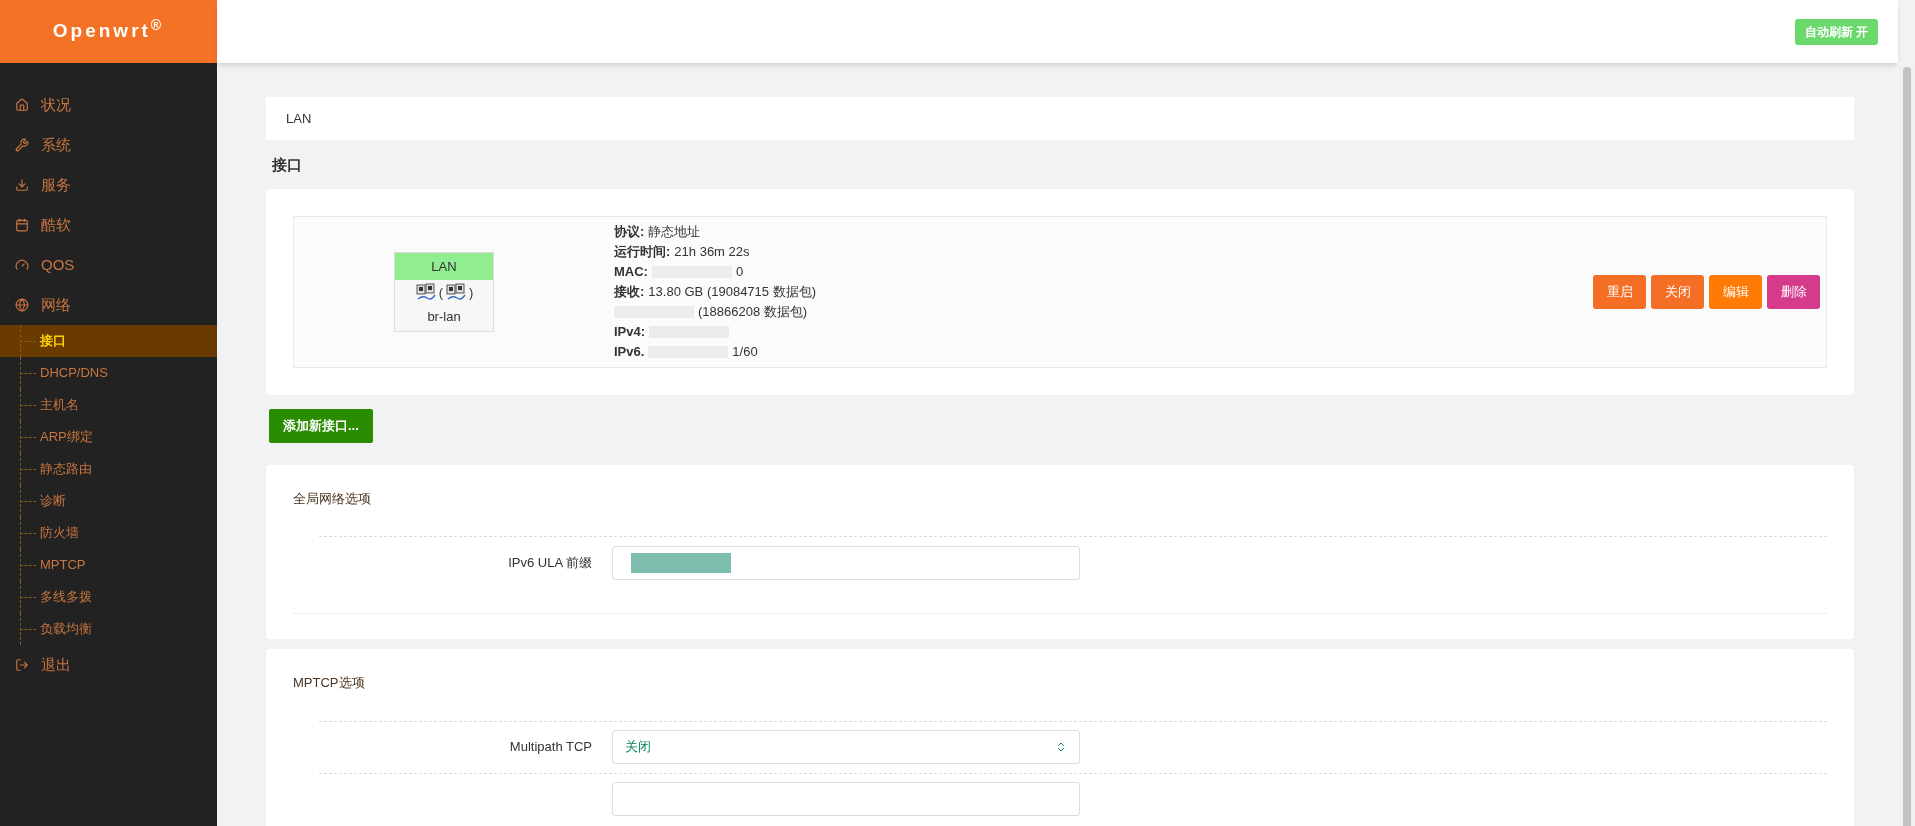  What do you see at coordinates (108, 145) in the screenshot?
I see `nav-item: 系统` at bounding box center [108, 145].